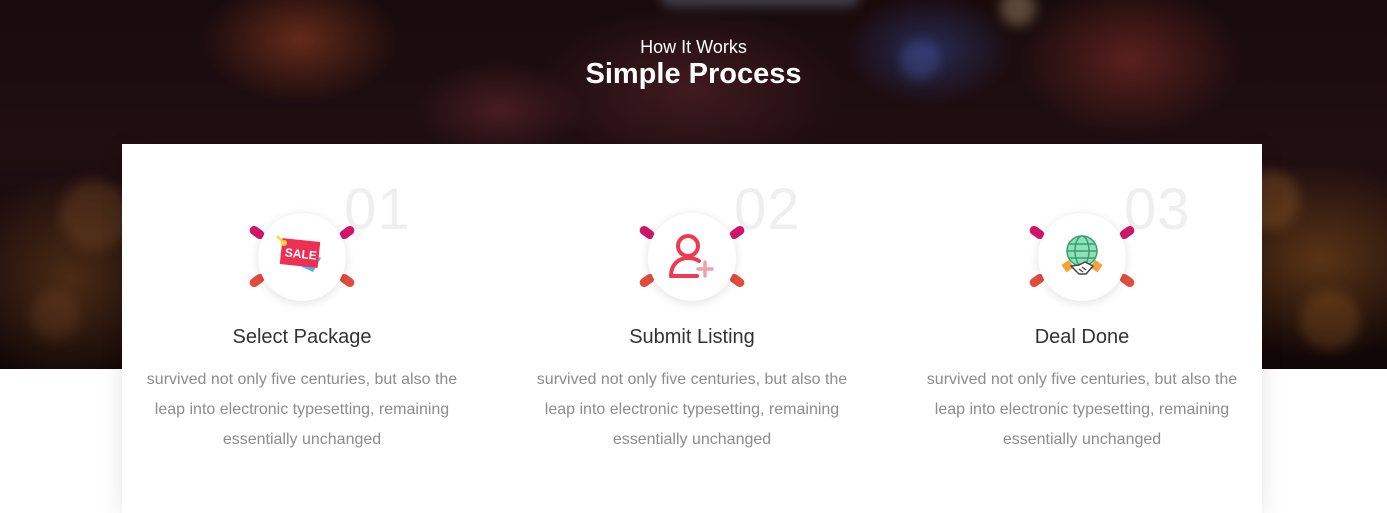 The width and height of the screenshot is (1387, 513). I want to click on step-title: Submit Listing, so click(692, 337).